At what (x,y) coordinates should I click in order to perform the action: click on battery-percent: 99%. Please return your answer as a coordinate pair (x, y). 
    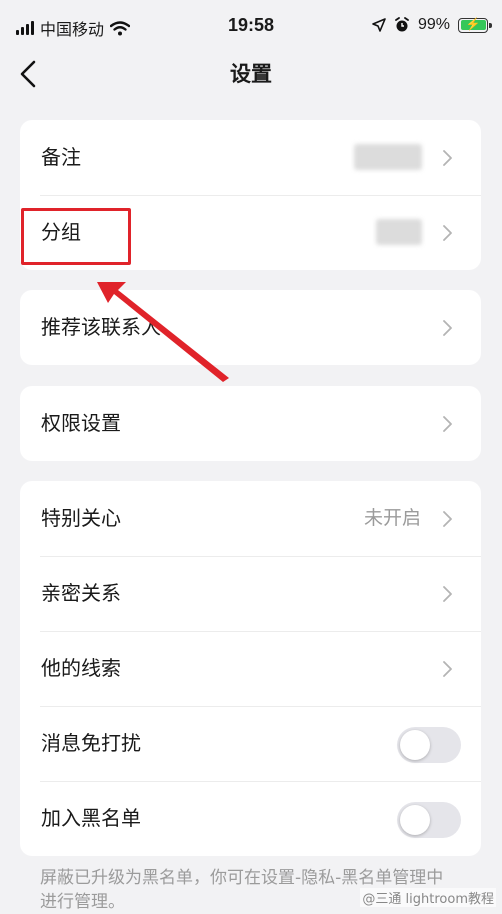
    Looking at the image, I should click on (433, 24).